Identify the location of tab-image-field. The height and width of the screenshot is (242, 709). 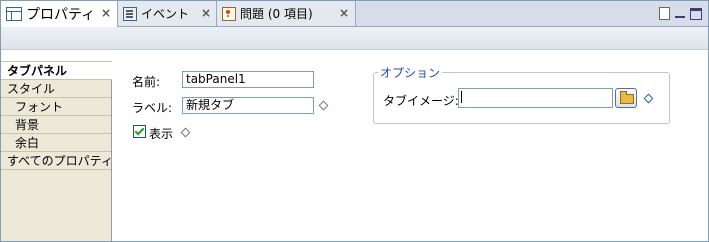
(535, 98).